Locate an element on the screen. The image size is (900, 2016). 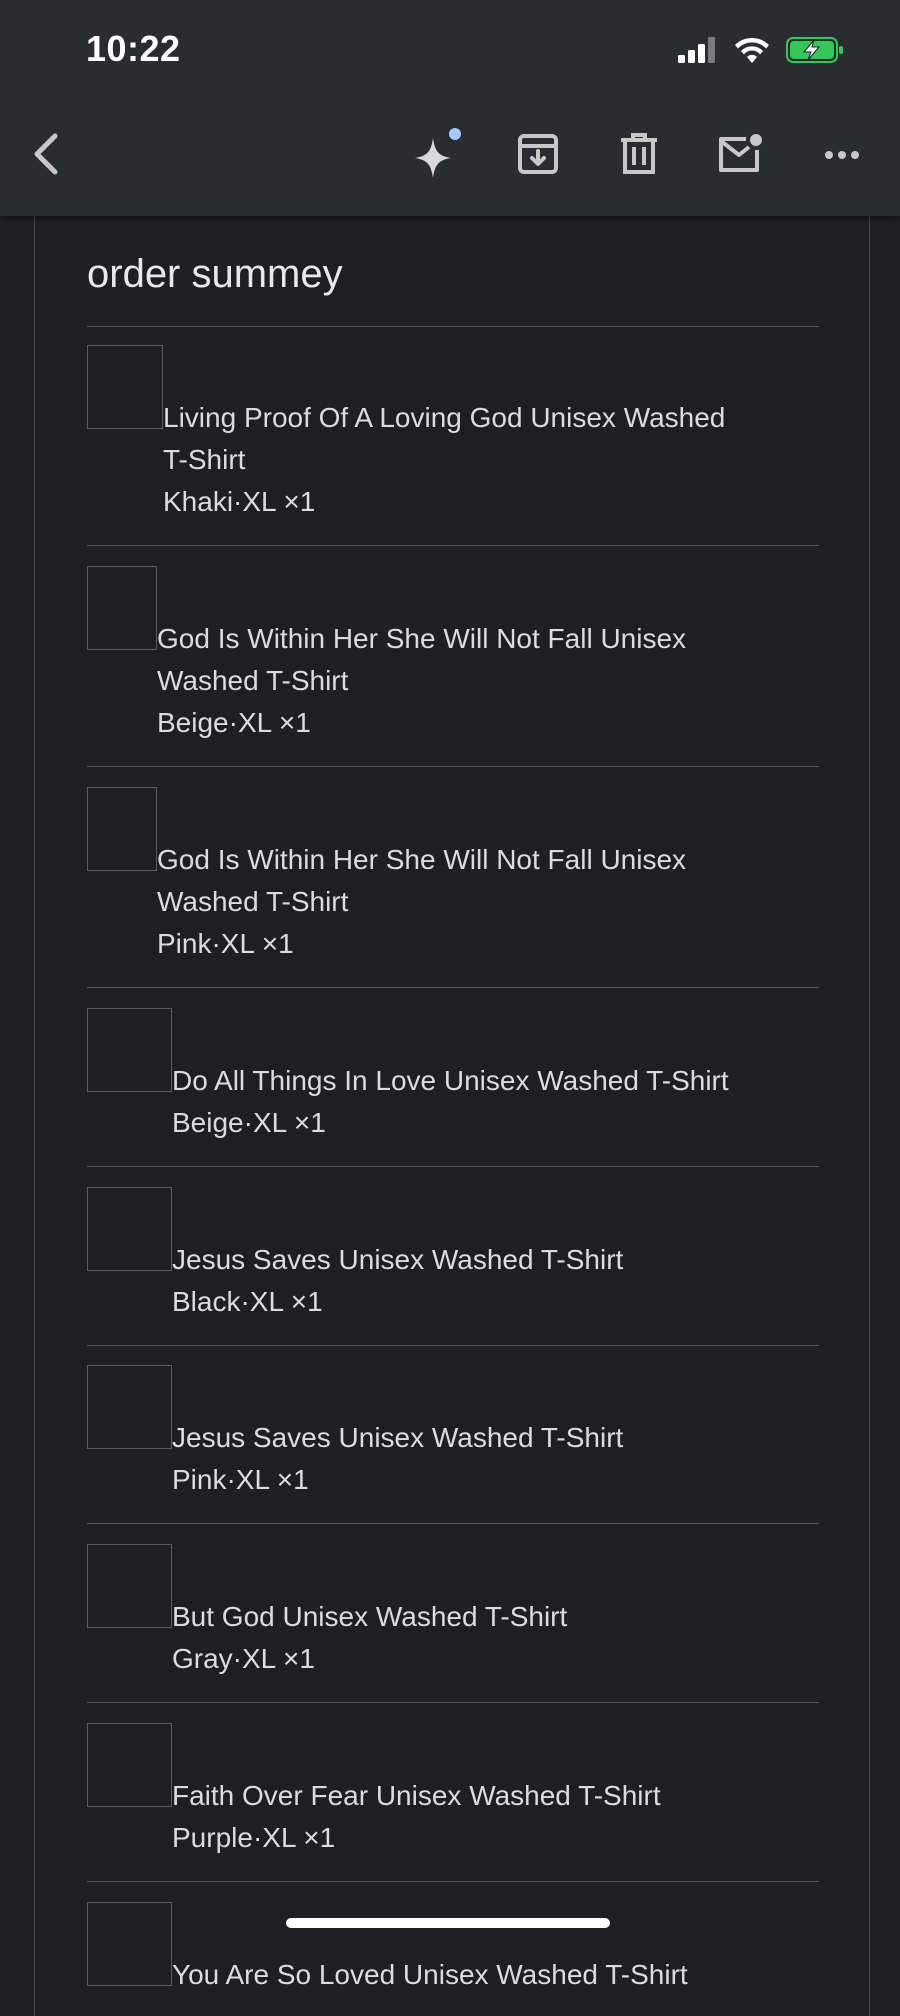
mark-unread-icon is located at coordinates (740, 156).